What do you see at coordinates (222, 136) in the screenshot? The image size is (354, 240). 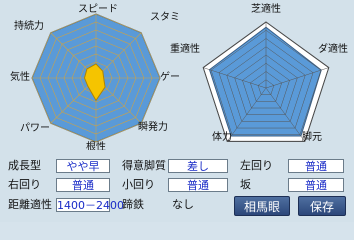 I see `aptitude-axis-label: 体力` at bounding box center [222, 136].